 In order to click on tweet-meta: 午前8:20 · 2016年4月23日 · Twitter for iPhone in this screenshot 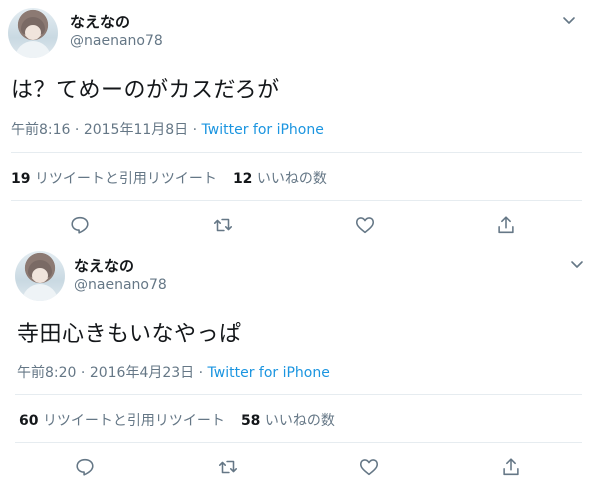, I will do `click(173, 373)`.